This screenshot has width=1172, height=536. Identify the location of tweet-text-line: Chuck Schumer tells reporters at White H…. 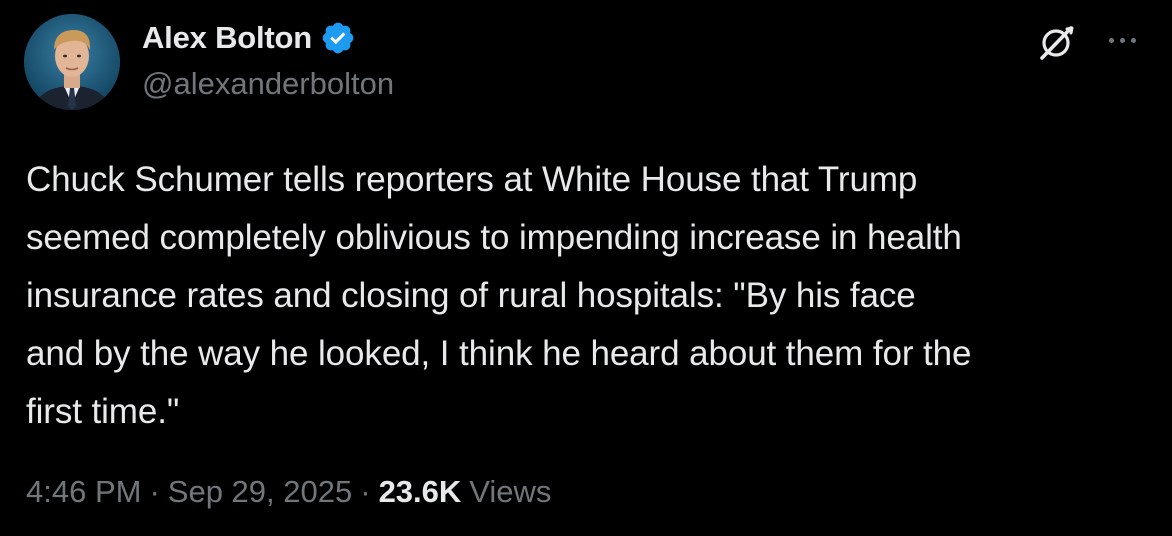
(472, 179).